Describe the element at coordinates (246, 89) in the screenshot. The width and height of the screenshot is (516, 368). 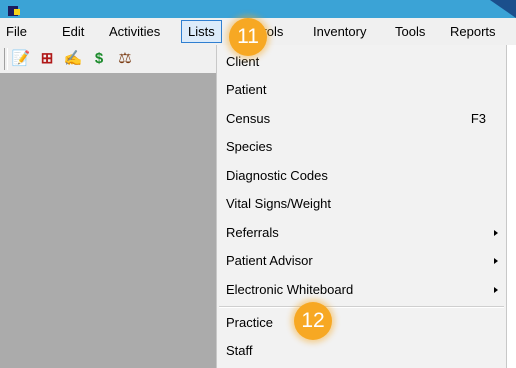
I see `menu-item-label: Patient` at that location.